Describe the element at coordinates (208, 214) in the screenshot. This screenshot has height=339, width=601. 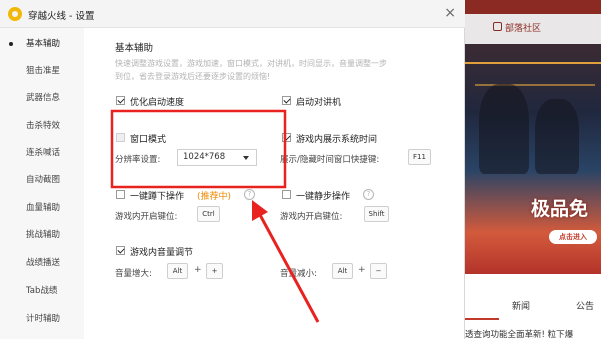
I see `crouch-key: Ctrl` at that location.